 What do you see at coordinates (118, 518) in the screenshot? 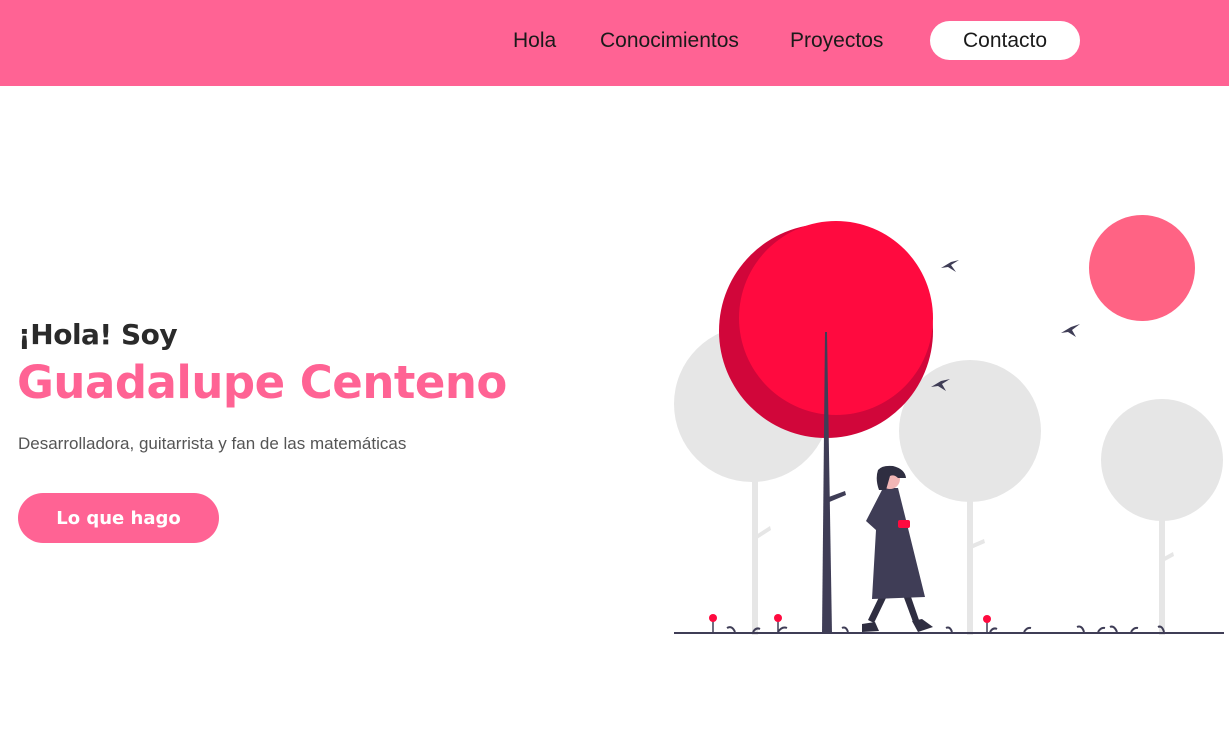
I see `what-i-do-button: Lo que hago` at bounding box center [118, 518].